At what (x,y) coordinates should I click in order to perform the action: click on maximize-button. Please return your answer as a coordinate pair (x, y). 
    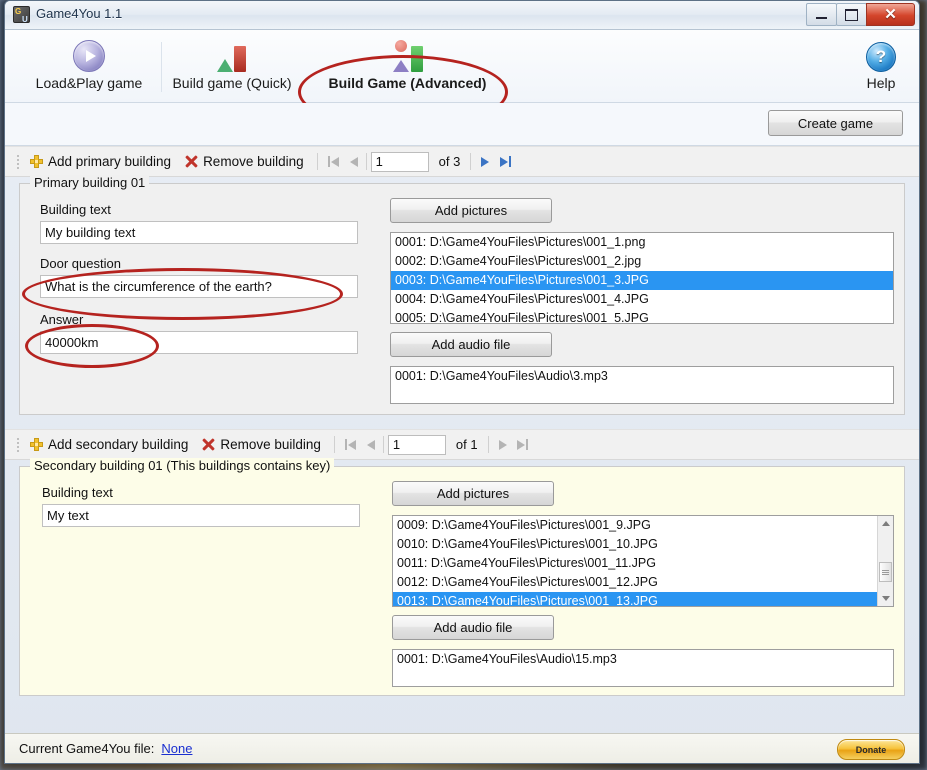
    Looking at the image, I should click on (851, 14).